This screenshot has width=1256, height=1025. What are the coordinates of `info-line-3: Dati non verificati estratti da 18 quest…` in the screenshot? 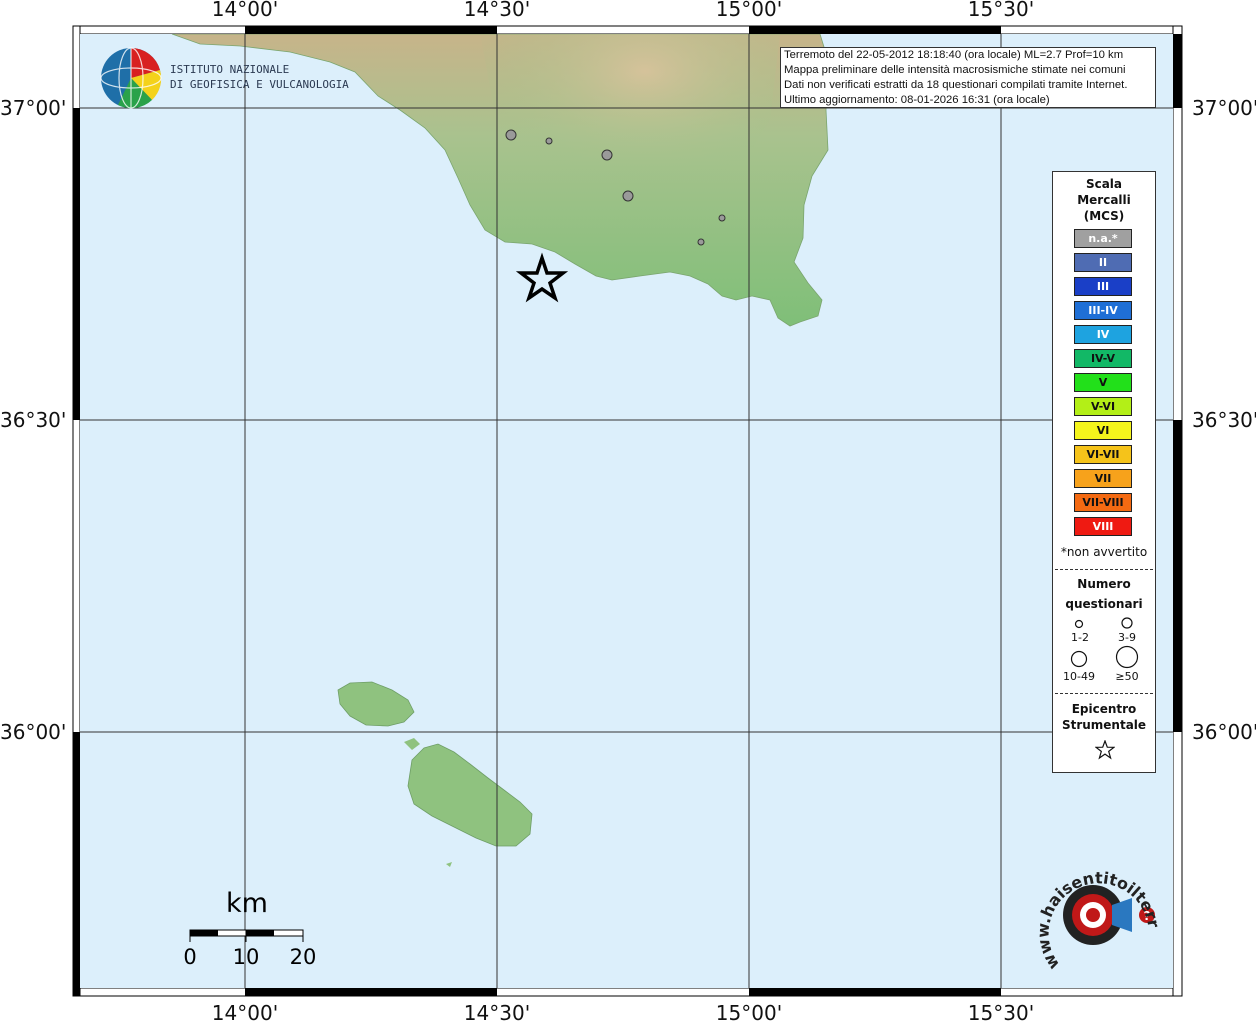 It's located at (956, 85).